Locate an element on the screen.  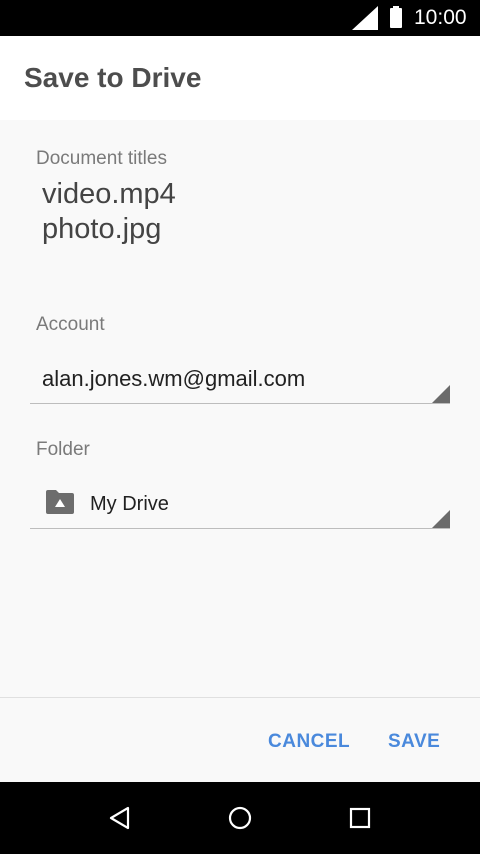
home-icon is located at coordinates (240, 818).